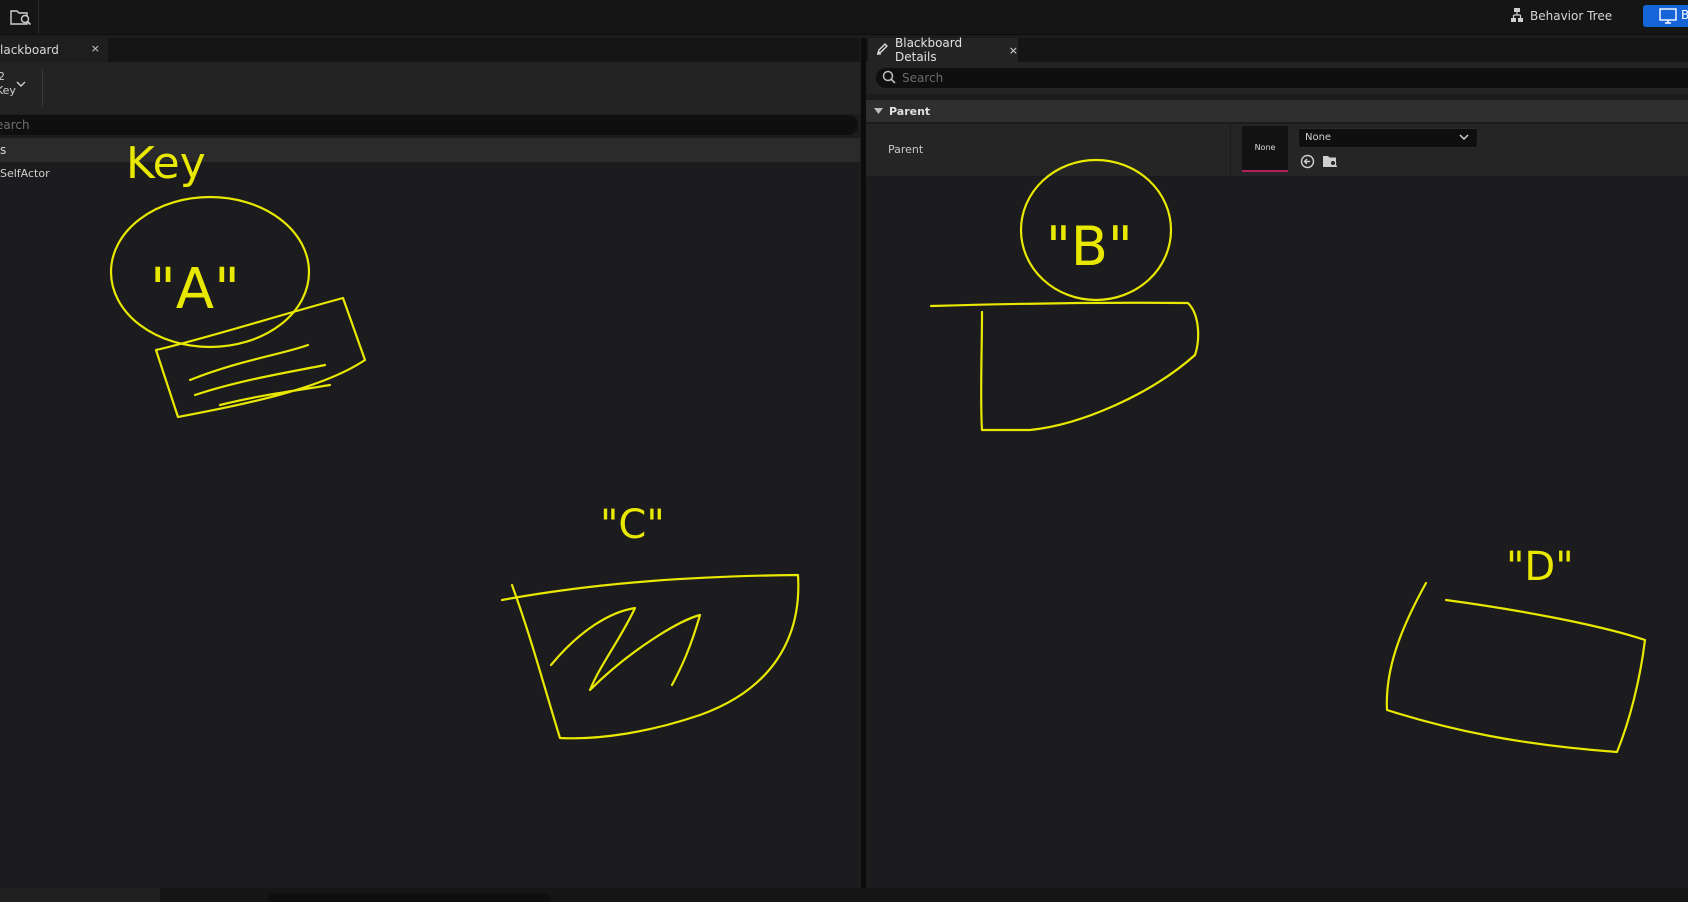 This screenshot has height=902, width=1688. Describe the element at coordinates (430, 174) in the screenshot. I see `key-item-selfactor: SelfActor` at that location.